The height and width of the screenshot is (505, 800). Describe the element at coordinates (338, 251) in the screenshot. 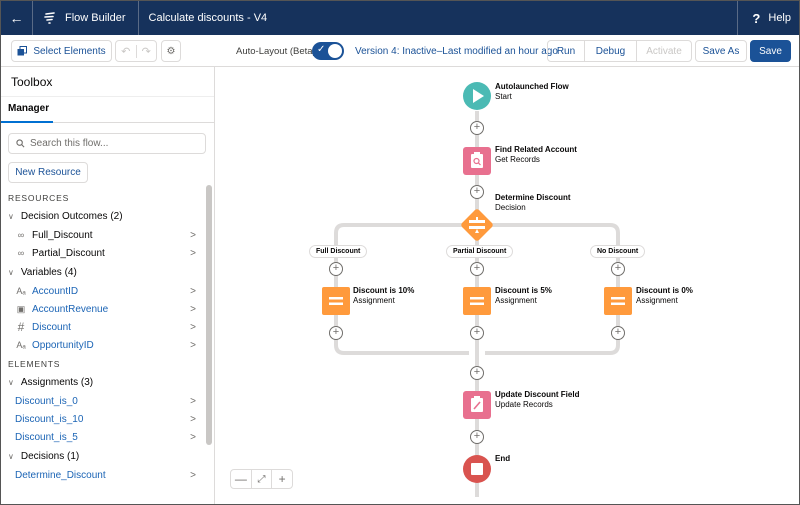

I see `outcome-pill-full: Full Discount` at that location.